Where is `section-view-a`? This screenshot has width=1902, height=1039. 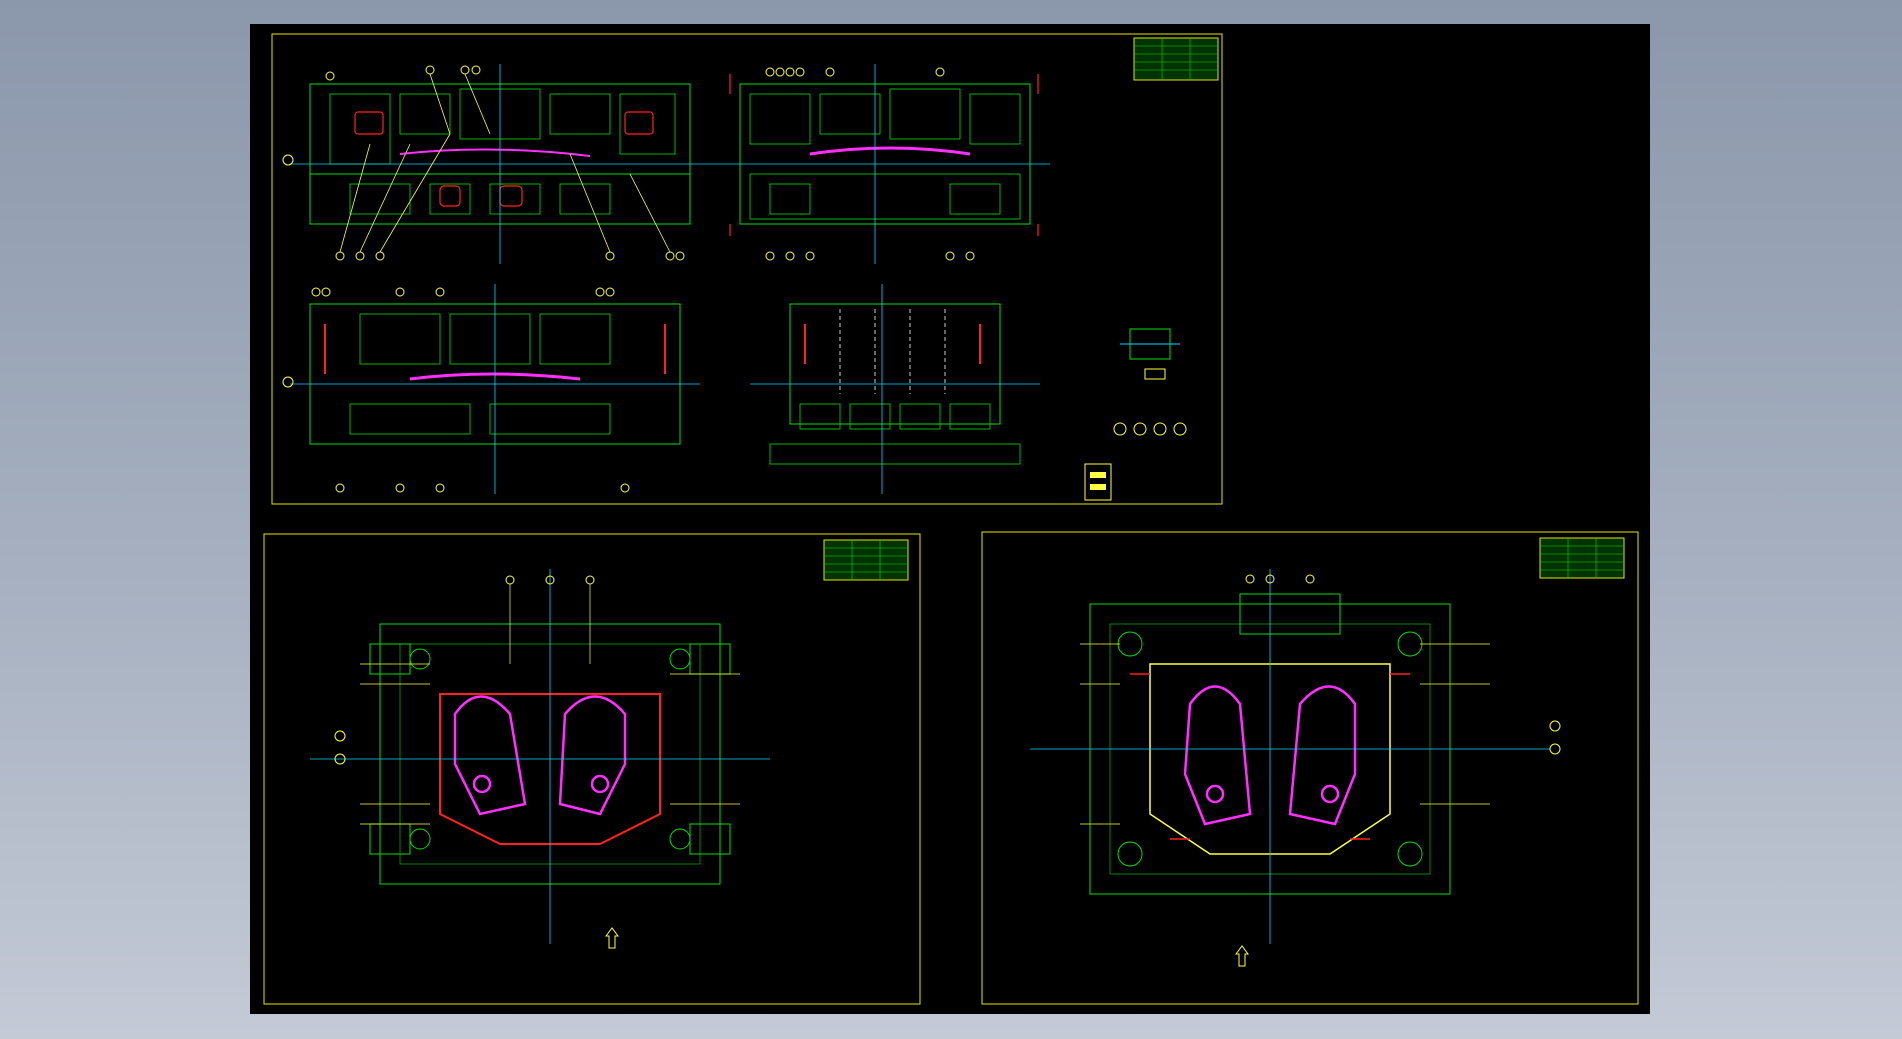 section-view-a is located at coordinates (501, 164).